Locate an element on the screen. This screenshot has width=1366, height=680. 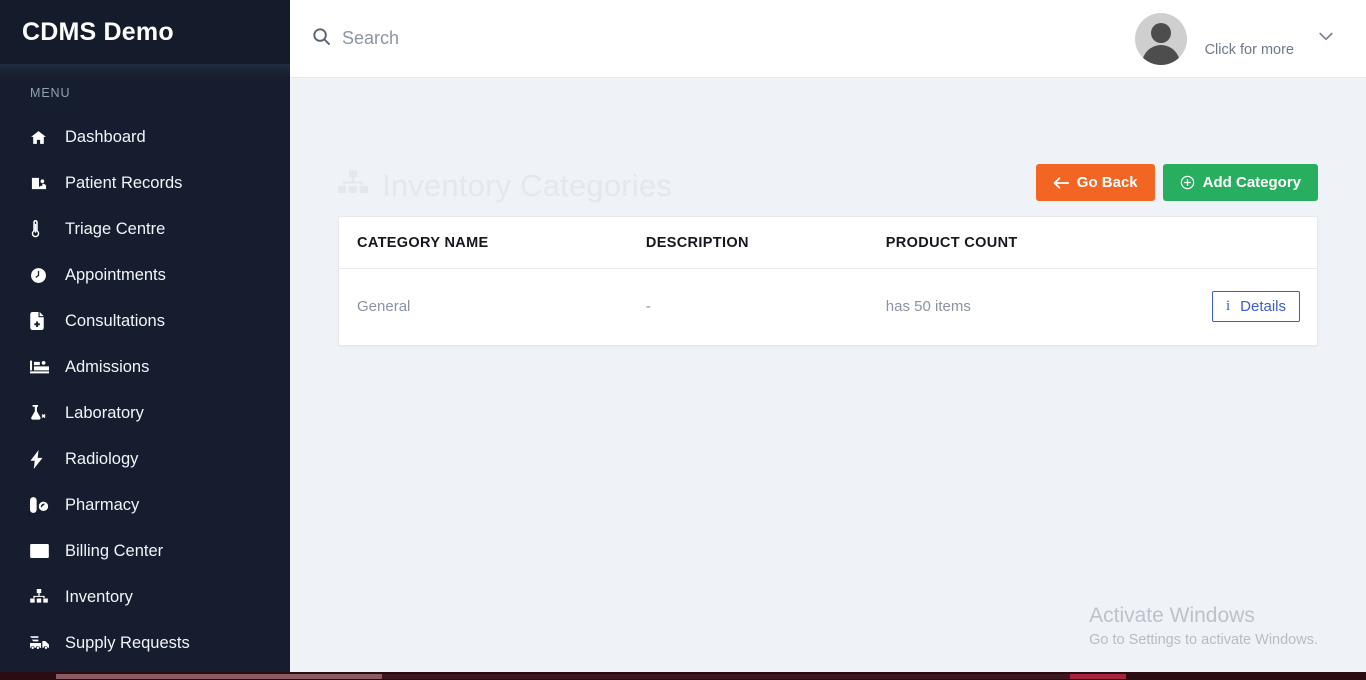
avatar is located at coordinates (1160, 38).